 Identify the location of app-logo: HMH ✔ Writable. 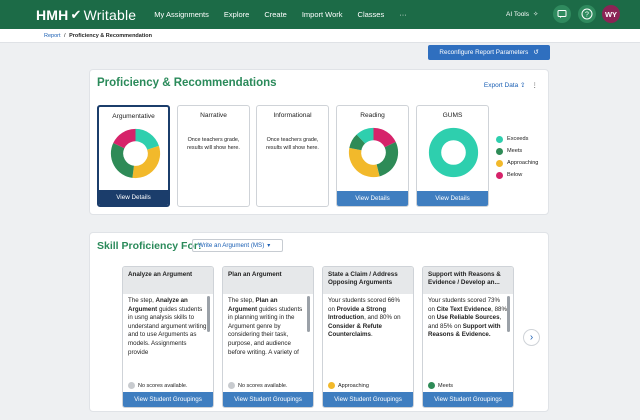
(86, 15).